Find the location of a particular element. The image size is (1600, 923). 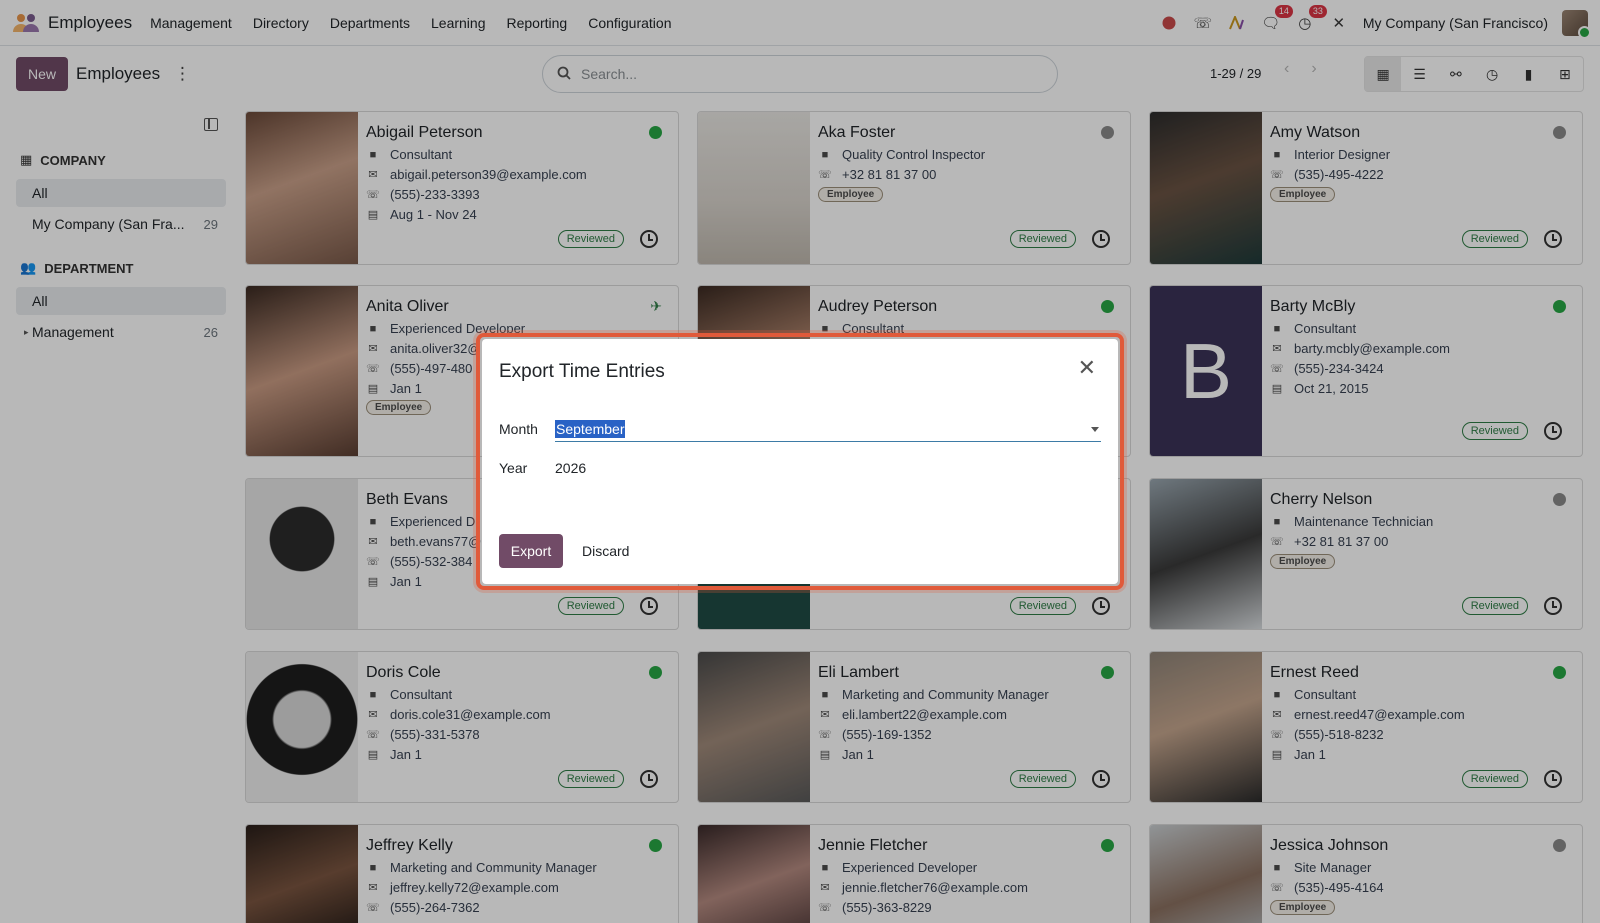

year-label: Year is located at coordinates (513, 468).